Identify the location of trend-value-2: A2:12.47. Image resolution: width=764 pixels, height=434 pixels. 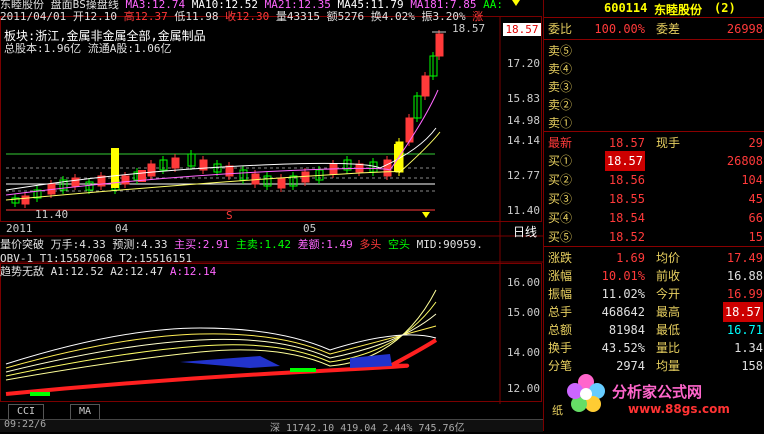
(140, 271).